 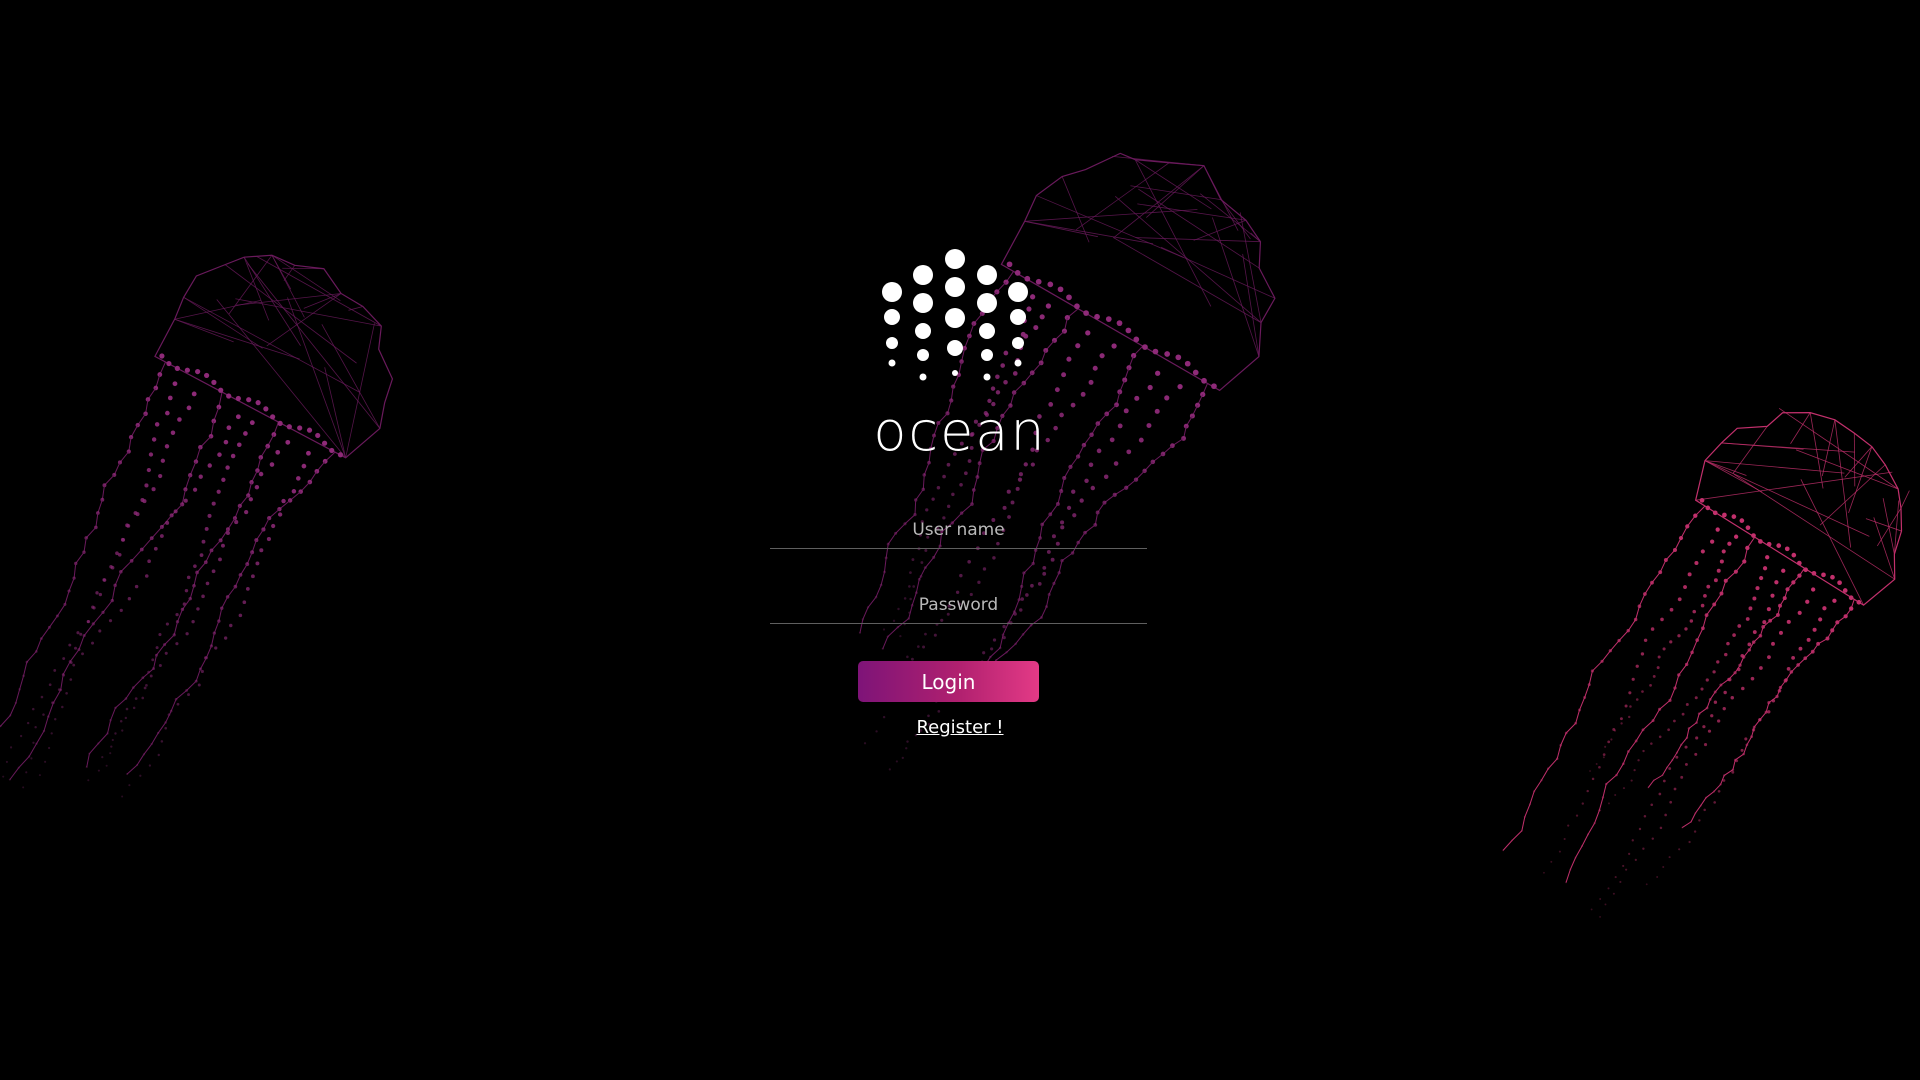 What do you see at coordinates (948, 681) in the screenshot?
I see `login-button: Login` at bounding box center [948, 681].